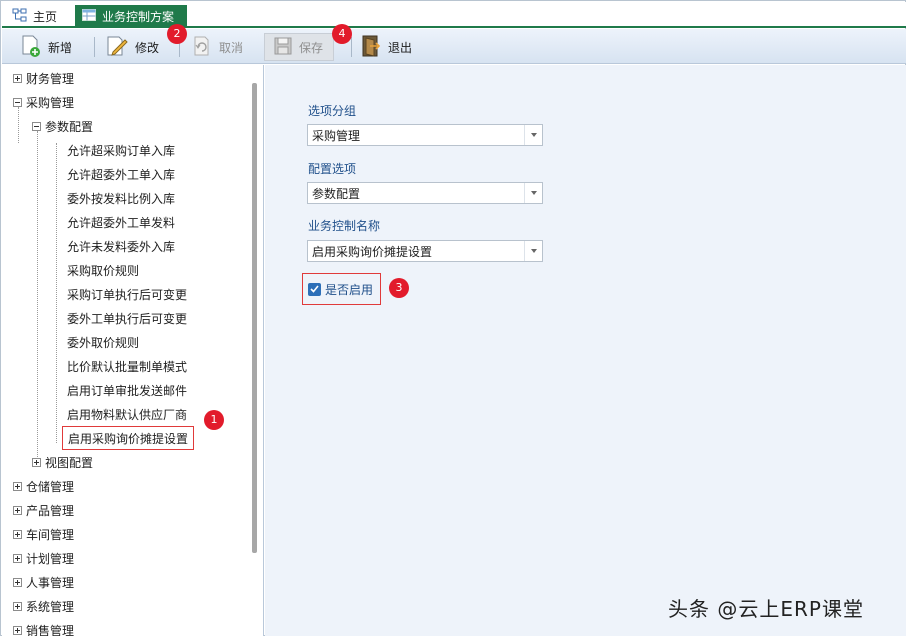  What do you see at coordinates (214, 420) in the screenshot?
I see `annotation-badge-1: 1` at bounding box center [214, 420].